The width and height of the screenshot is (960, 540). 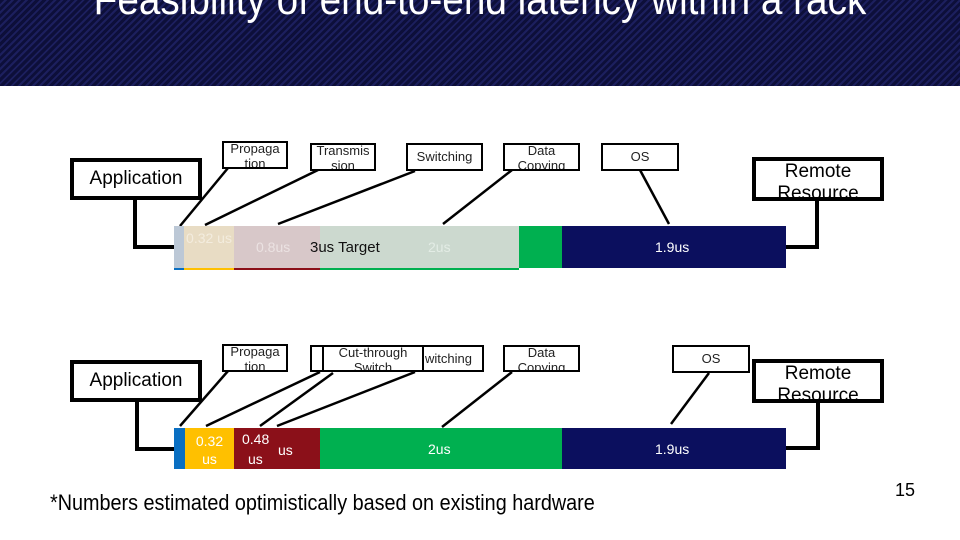 I want to click on bottom-transmission-leader, so click(x=263, y=399).